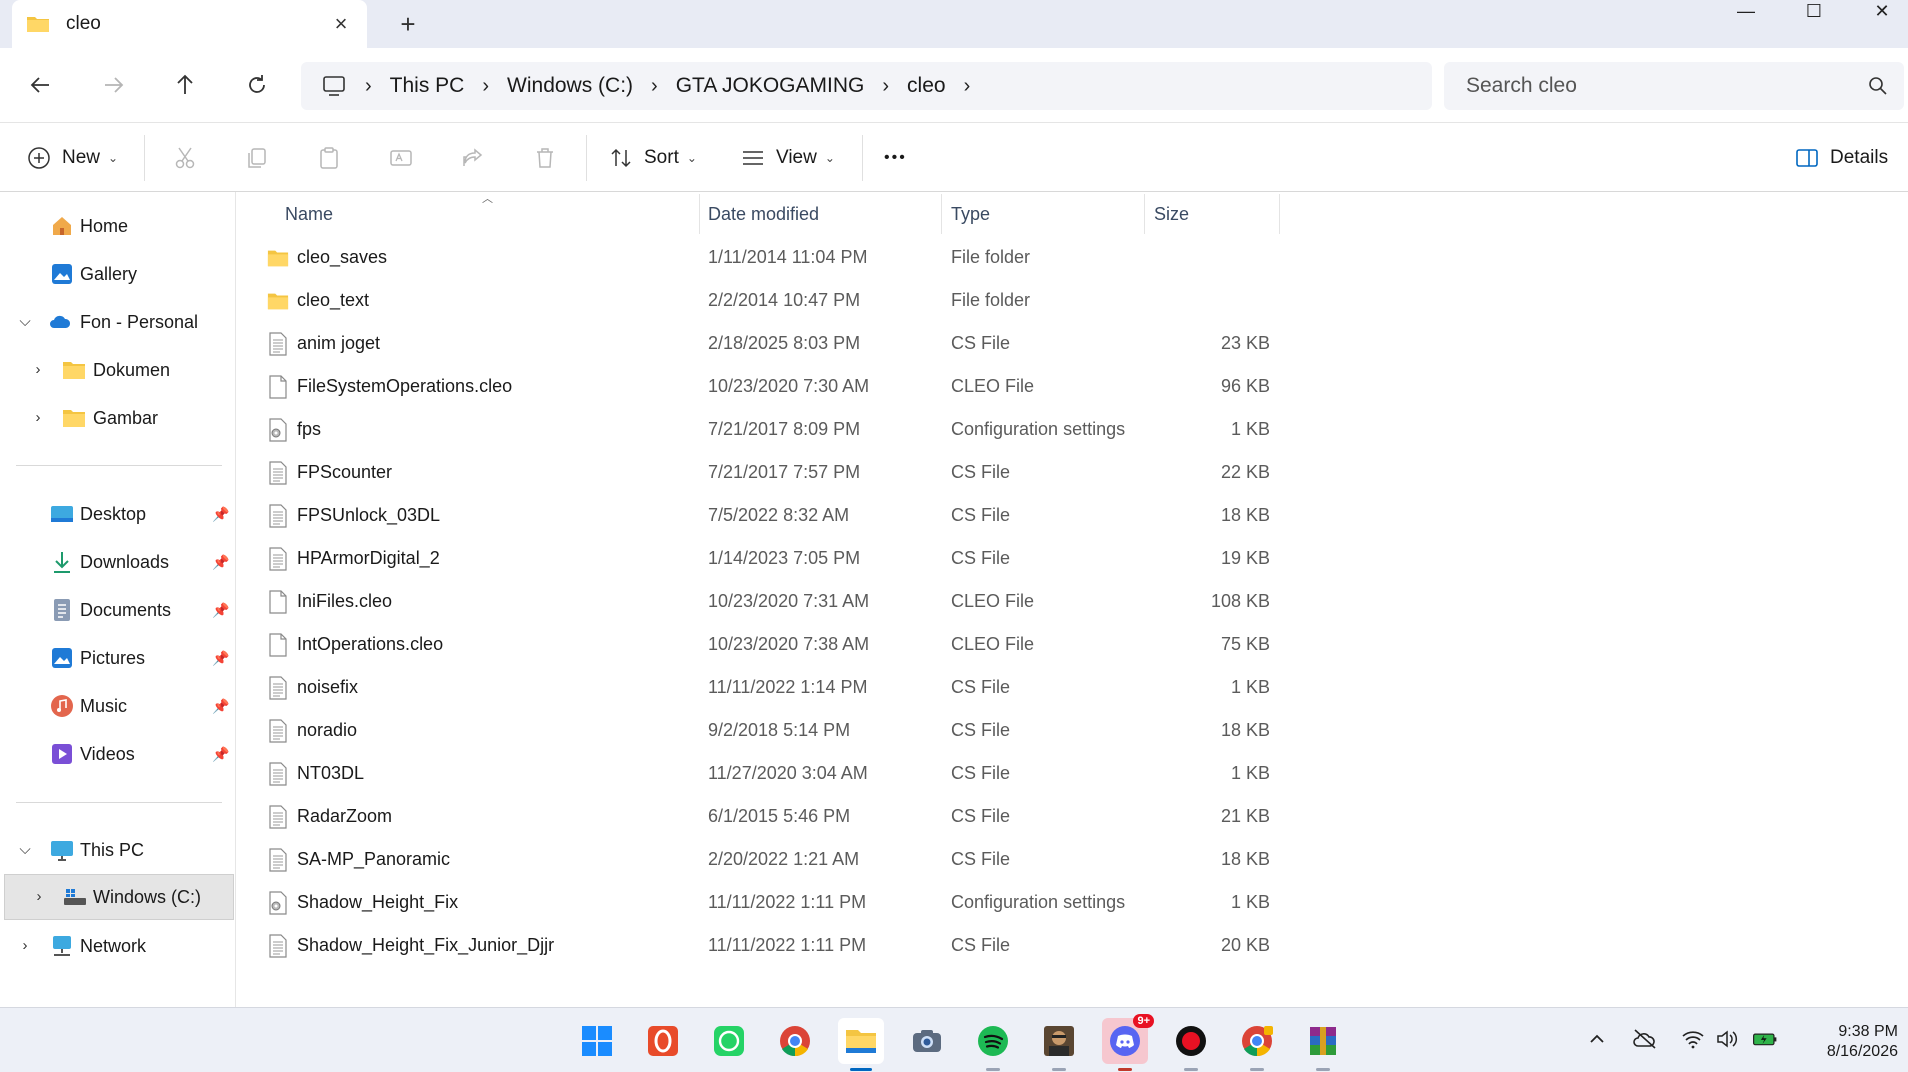  I want to click on close-window-button: ✕, so click(1880, 12).